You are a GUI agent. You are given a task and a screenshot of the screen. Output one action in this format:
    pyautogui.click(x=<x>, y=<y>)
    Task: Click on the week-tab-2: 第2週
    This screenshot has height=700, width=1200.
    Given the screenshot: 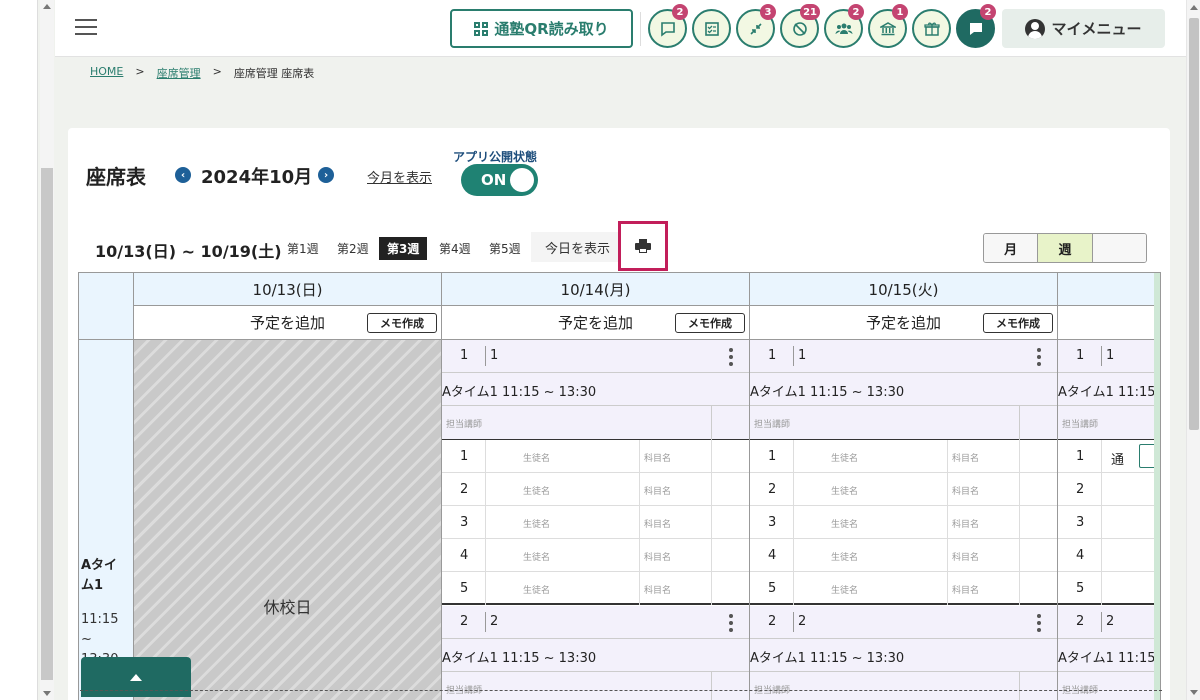 What is the action you would take?
    pyautogui.click(x=353, y=248)
    